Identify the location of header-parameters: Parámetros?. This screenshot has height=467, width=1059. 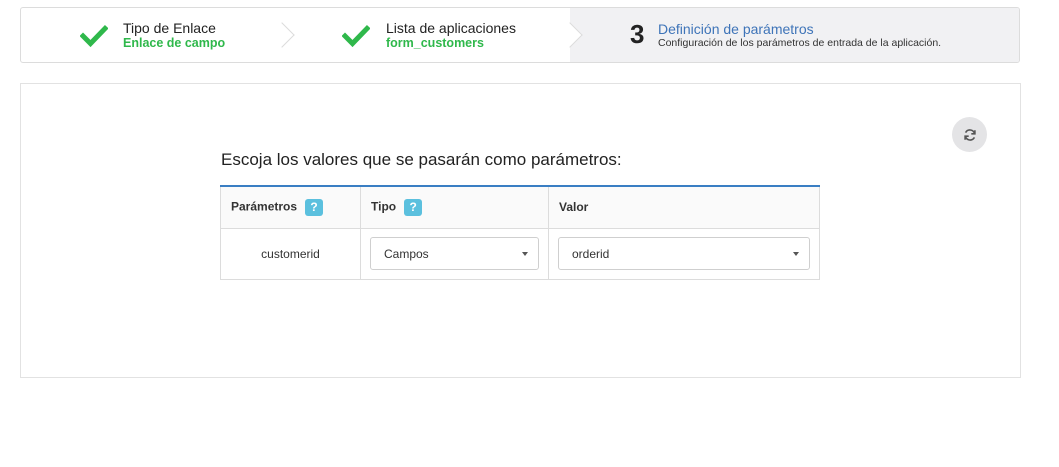
(290, 207).